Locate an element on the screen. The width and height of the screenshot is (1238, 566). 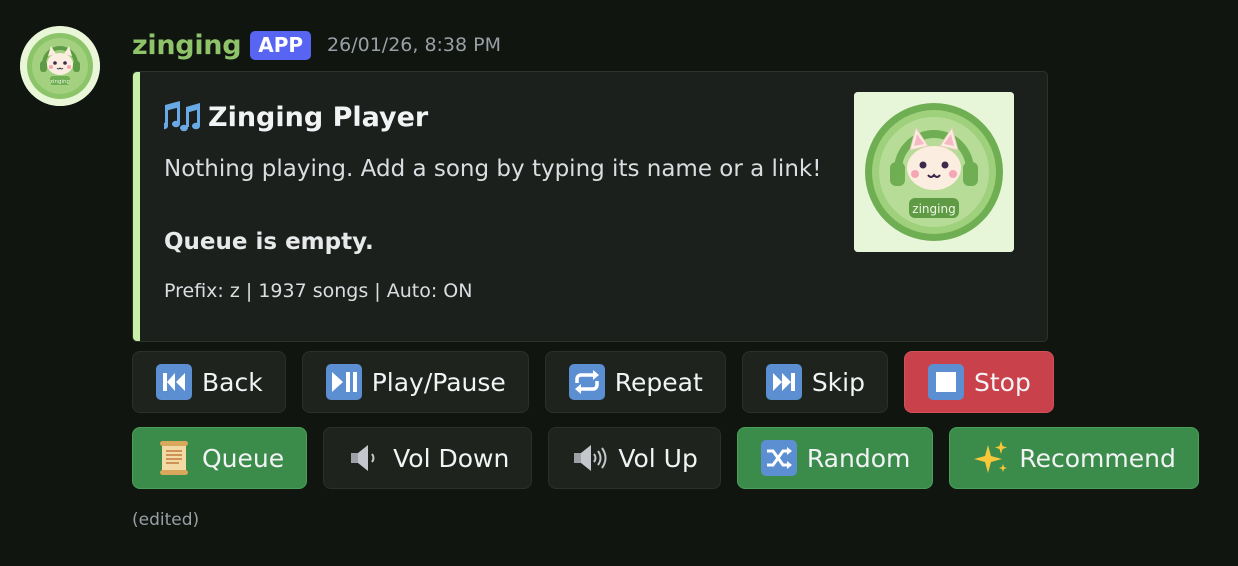
queue-status: Queue is empty. is located at coordinates (269, 242).